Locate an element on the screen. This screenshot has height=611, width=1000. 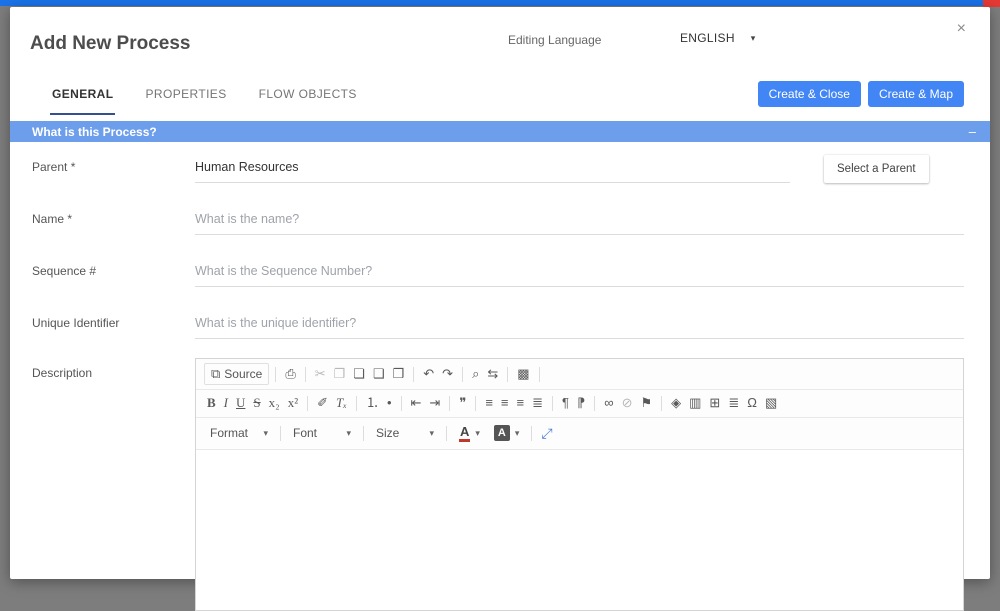
bulleted-list-icon-glyph: • is located at coordinates (389, 403).